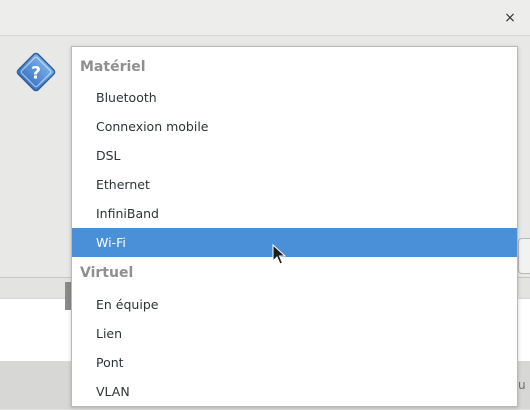 The height and width of the screenshot is (410, 530). I want to click on title-bar: ×, so click(265, 18).